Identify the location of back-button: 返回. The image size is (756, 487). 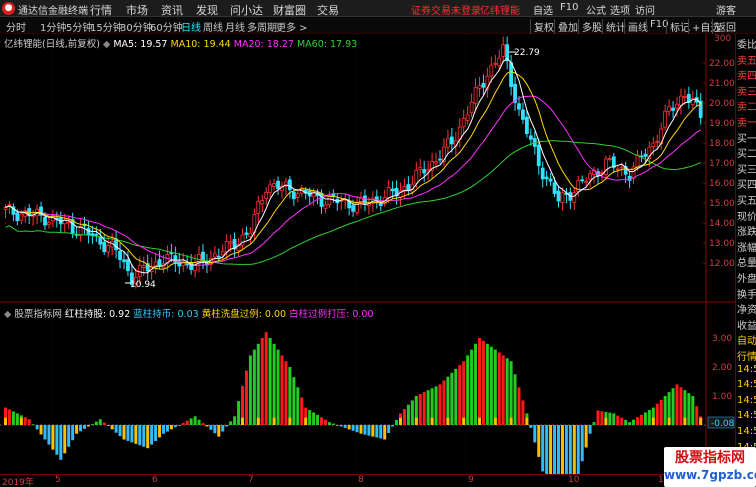
(724, 26).